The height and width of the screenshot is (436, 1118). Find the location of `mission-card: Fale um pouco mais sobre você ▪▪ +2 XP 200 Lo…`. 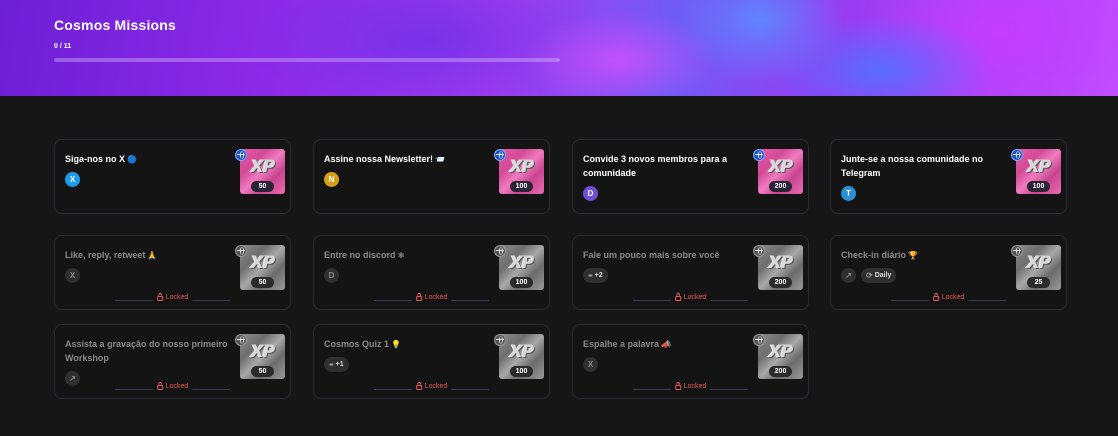

mission-card: Fale um pouco mais sobre você ▪▪ +2 XP 200 Lo… is located at coordinates (690, 272).